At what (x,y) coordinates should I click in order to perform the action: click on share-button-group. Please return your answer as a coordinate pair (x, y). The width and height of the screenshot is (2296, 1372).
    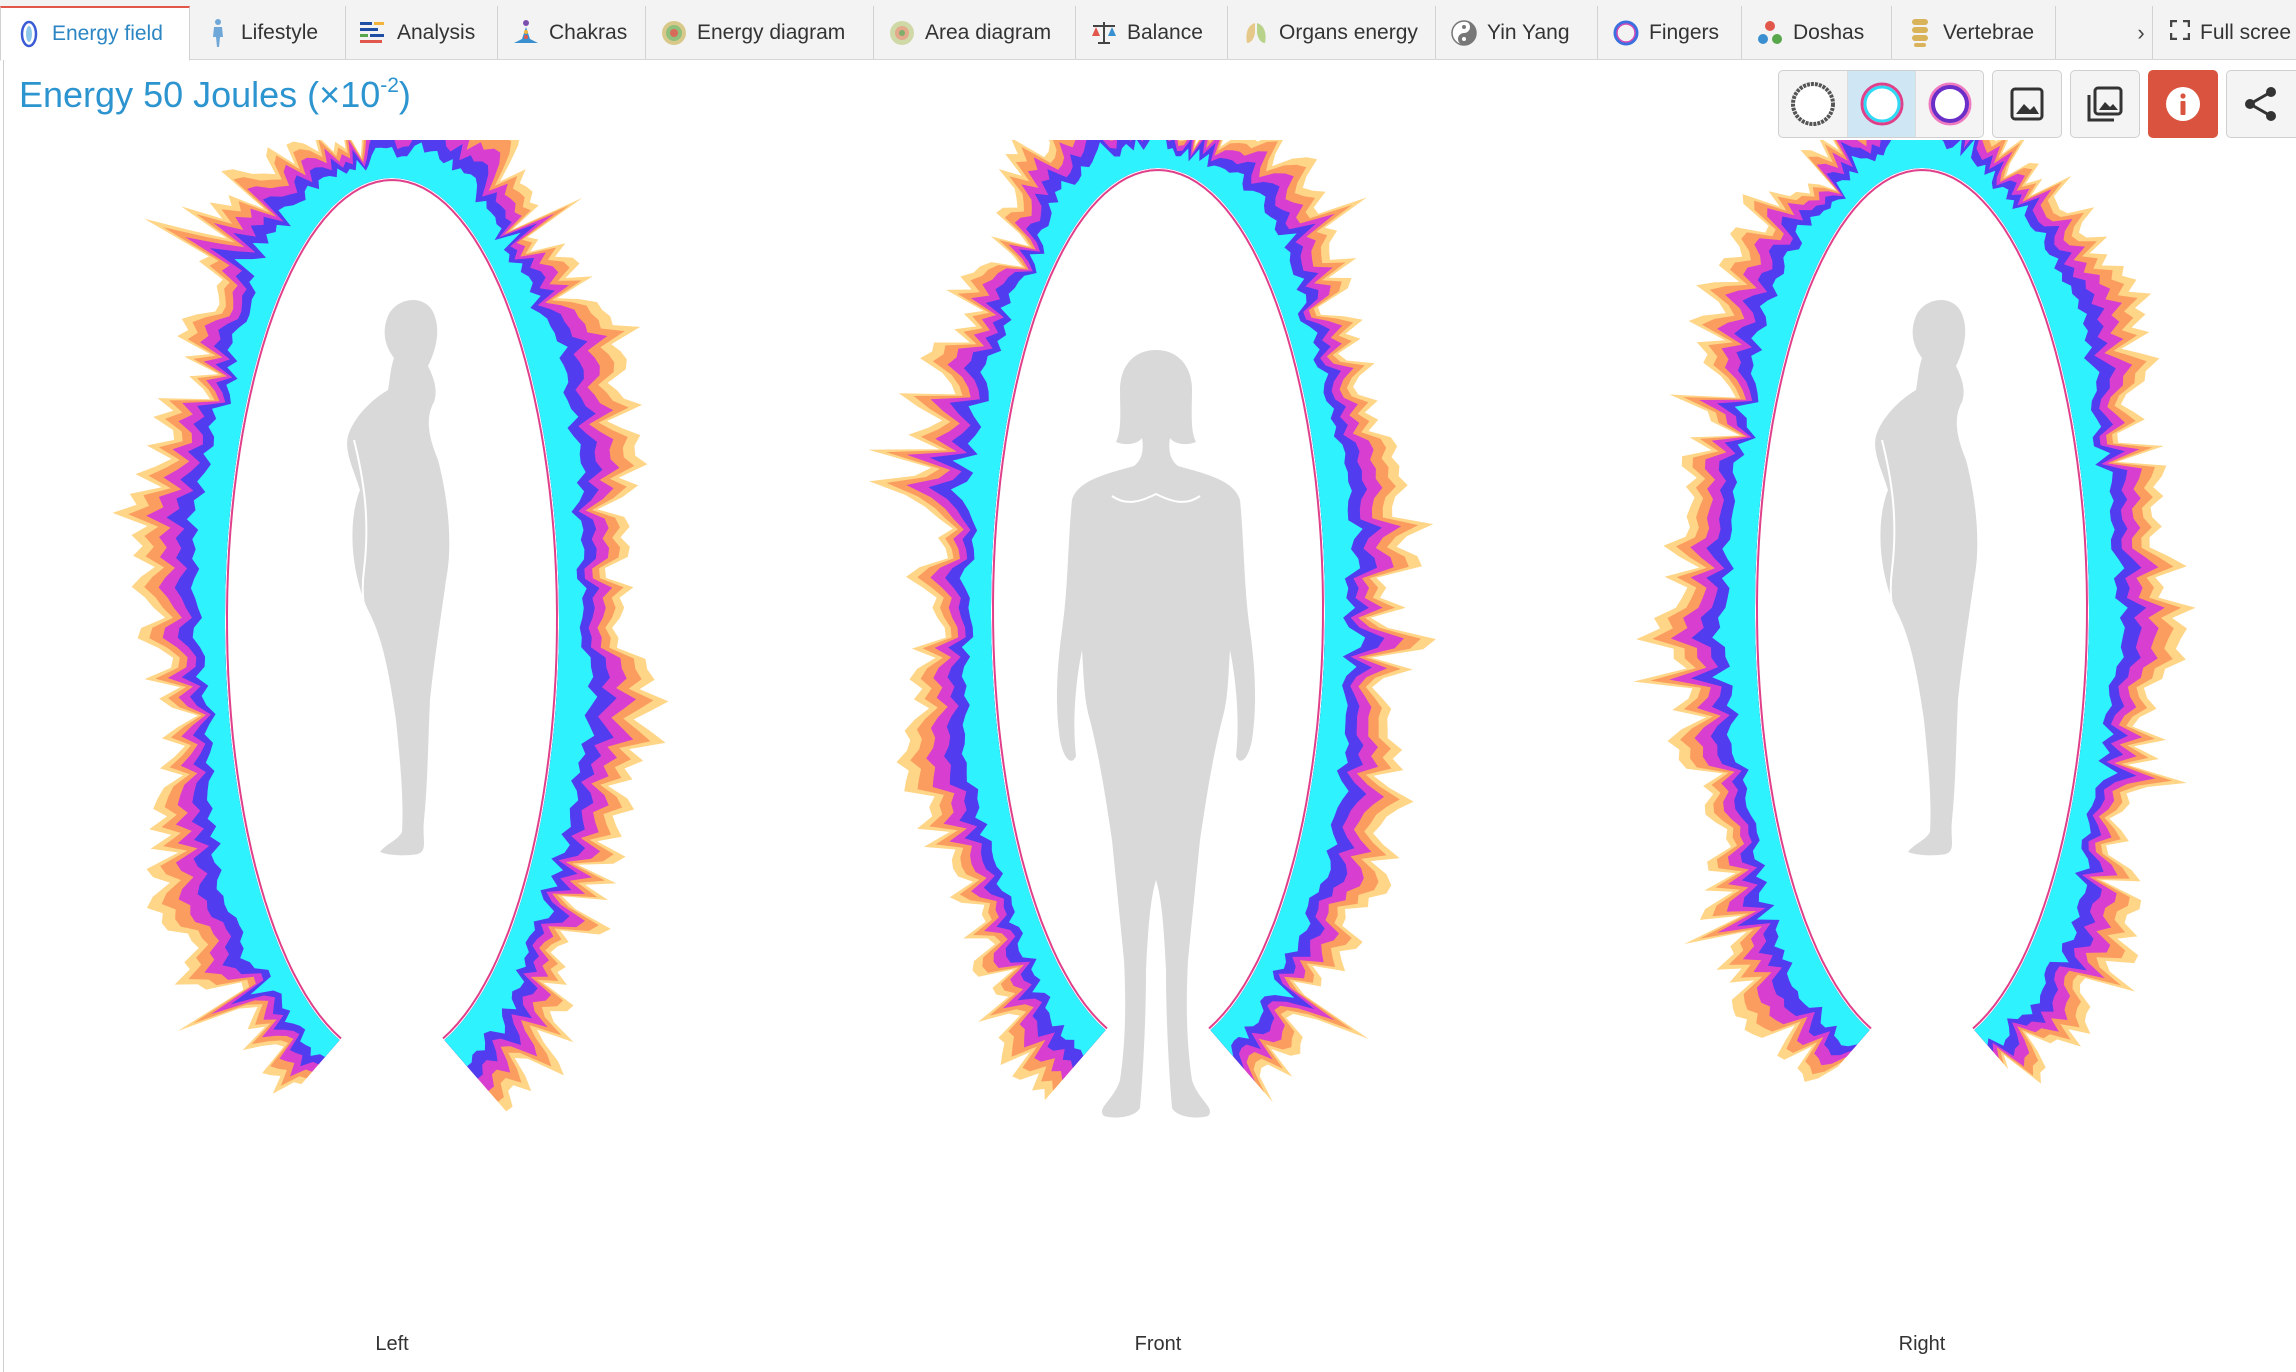
    Looking at the image, I should click on (2261, 104).